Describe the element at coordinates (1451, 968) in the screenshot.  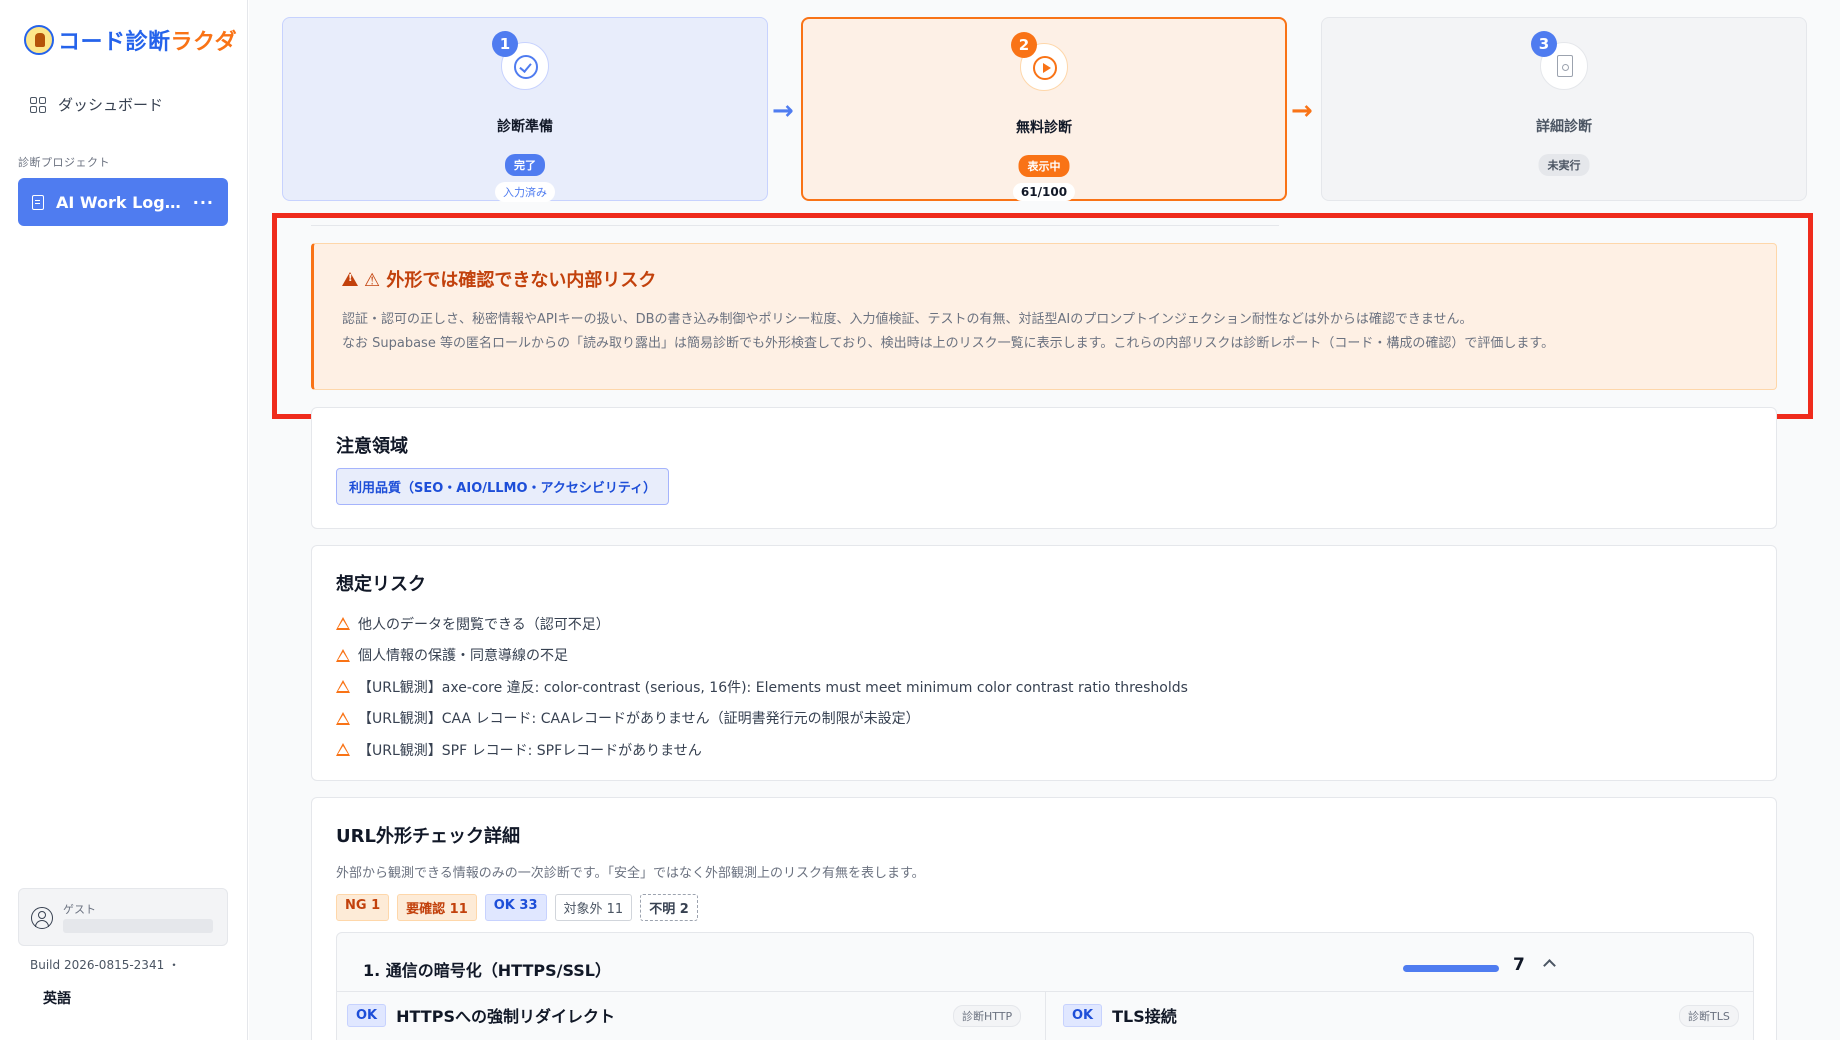
I see `section-progress-bar` at that location.